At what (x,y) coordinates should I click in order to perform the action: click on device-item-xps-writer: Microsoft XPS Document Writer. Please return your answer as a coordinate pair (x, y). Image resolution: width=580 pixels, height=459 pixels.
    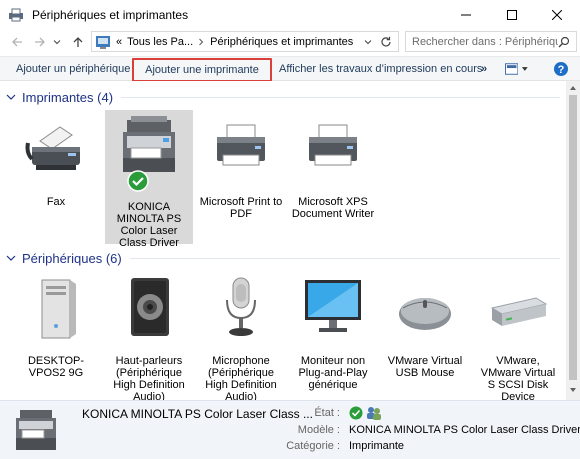
    Looking at the image, I should click on (333, 168).